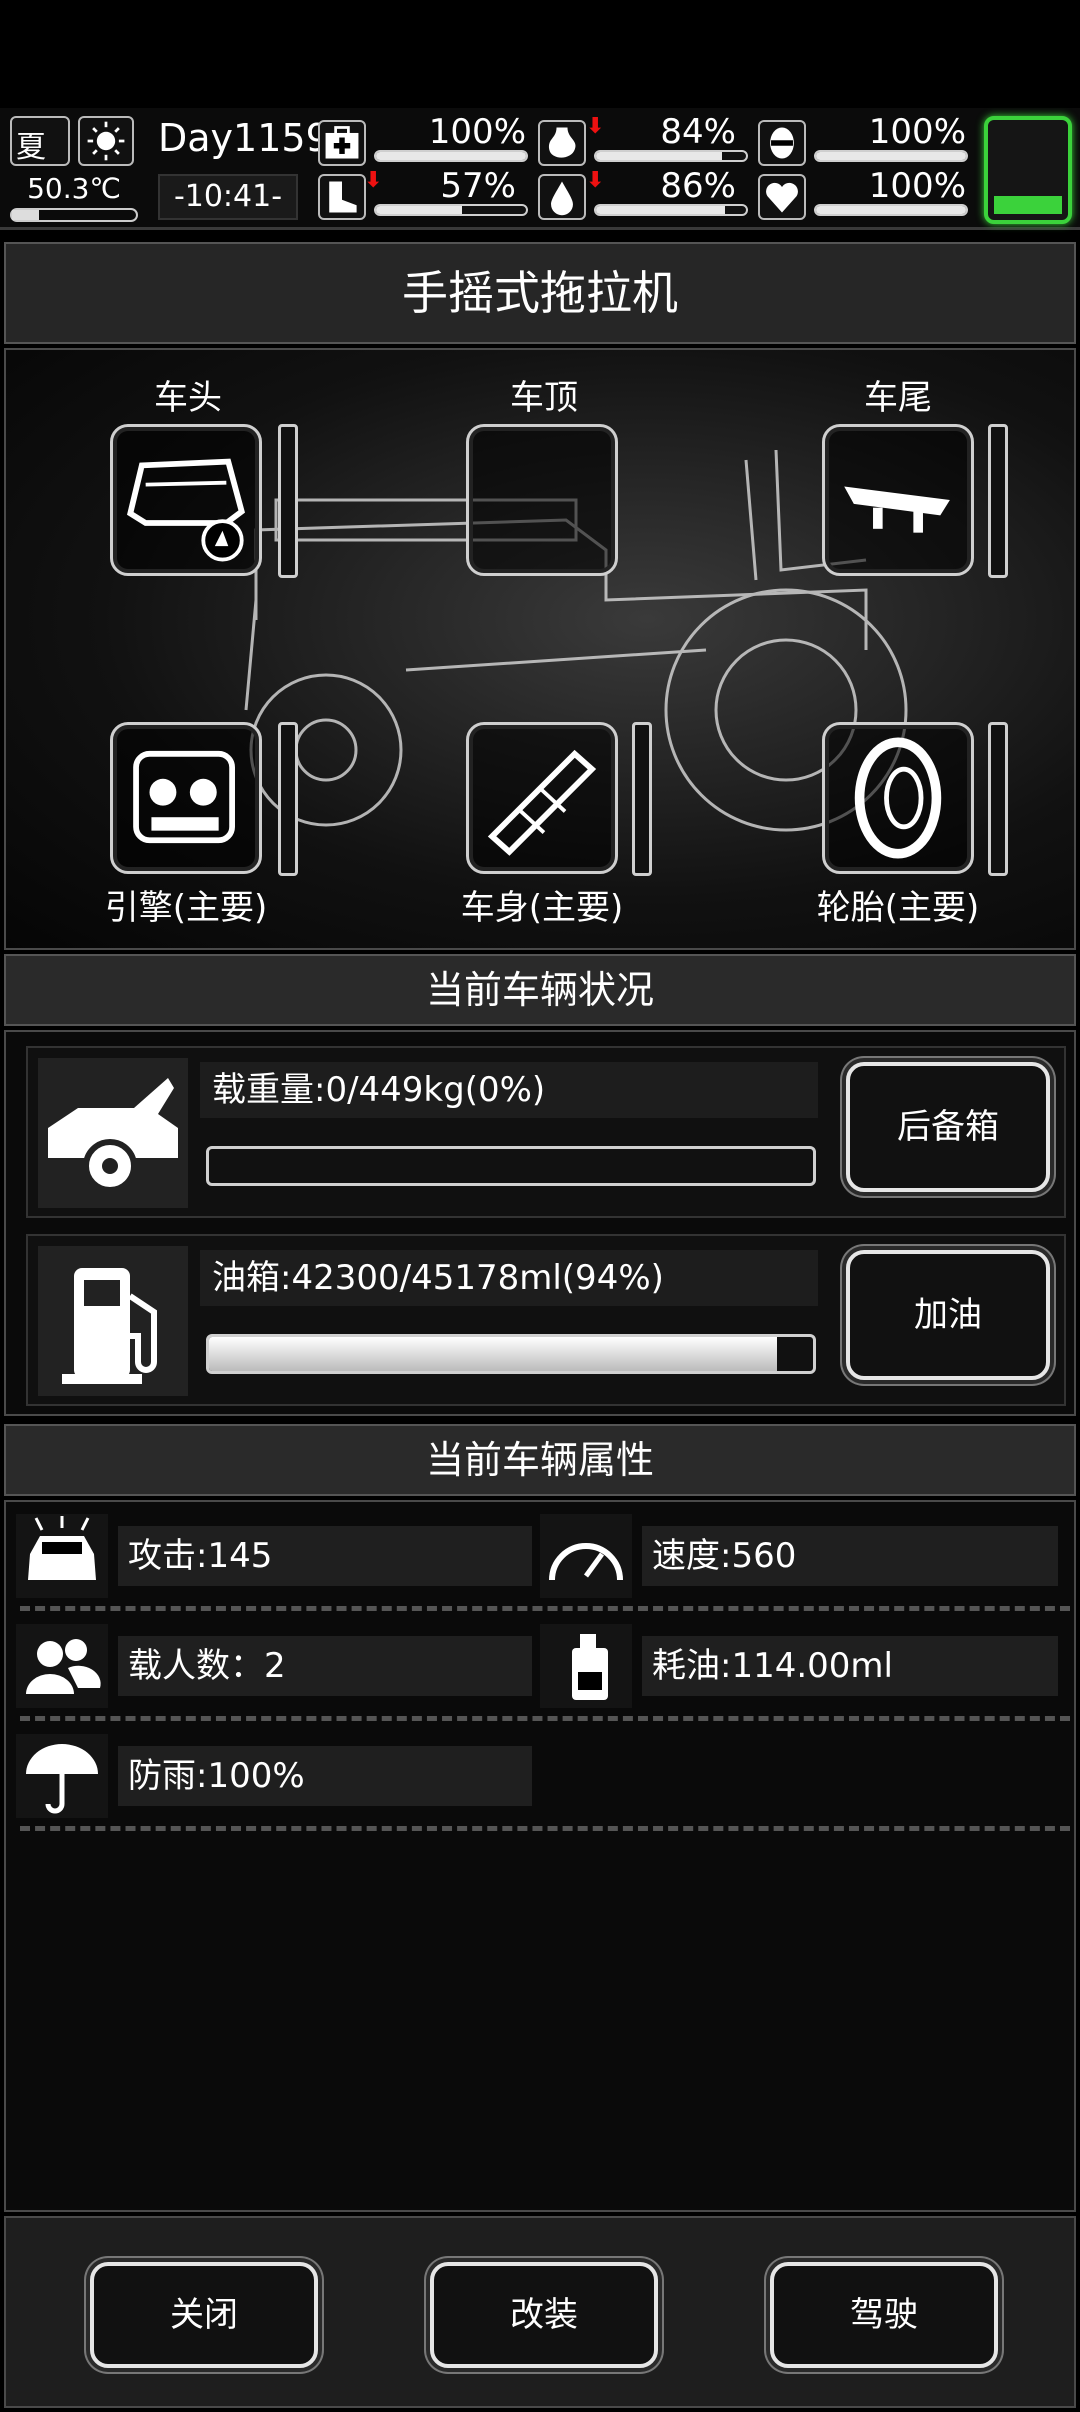 The image size is (1080, 2412). I want to click on slot-front-durability, so click(288, 501).